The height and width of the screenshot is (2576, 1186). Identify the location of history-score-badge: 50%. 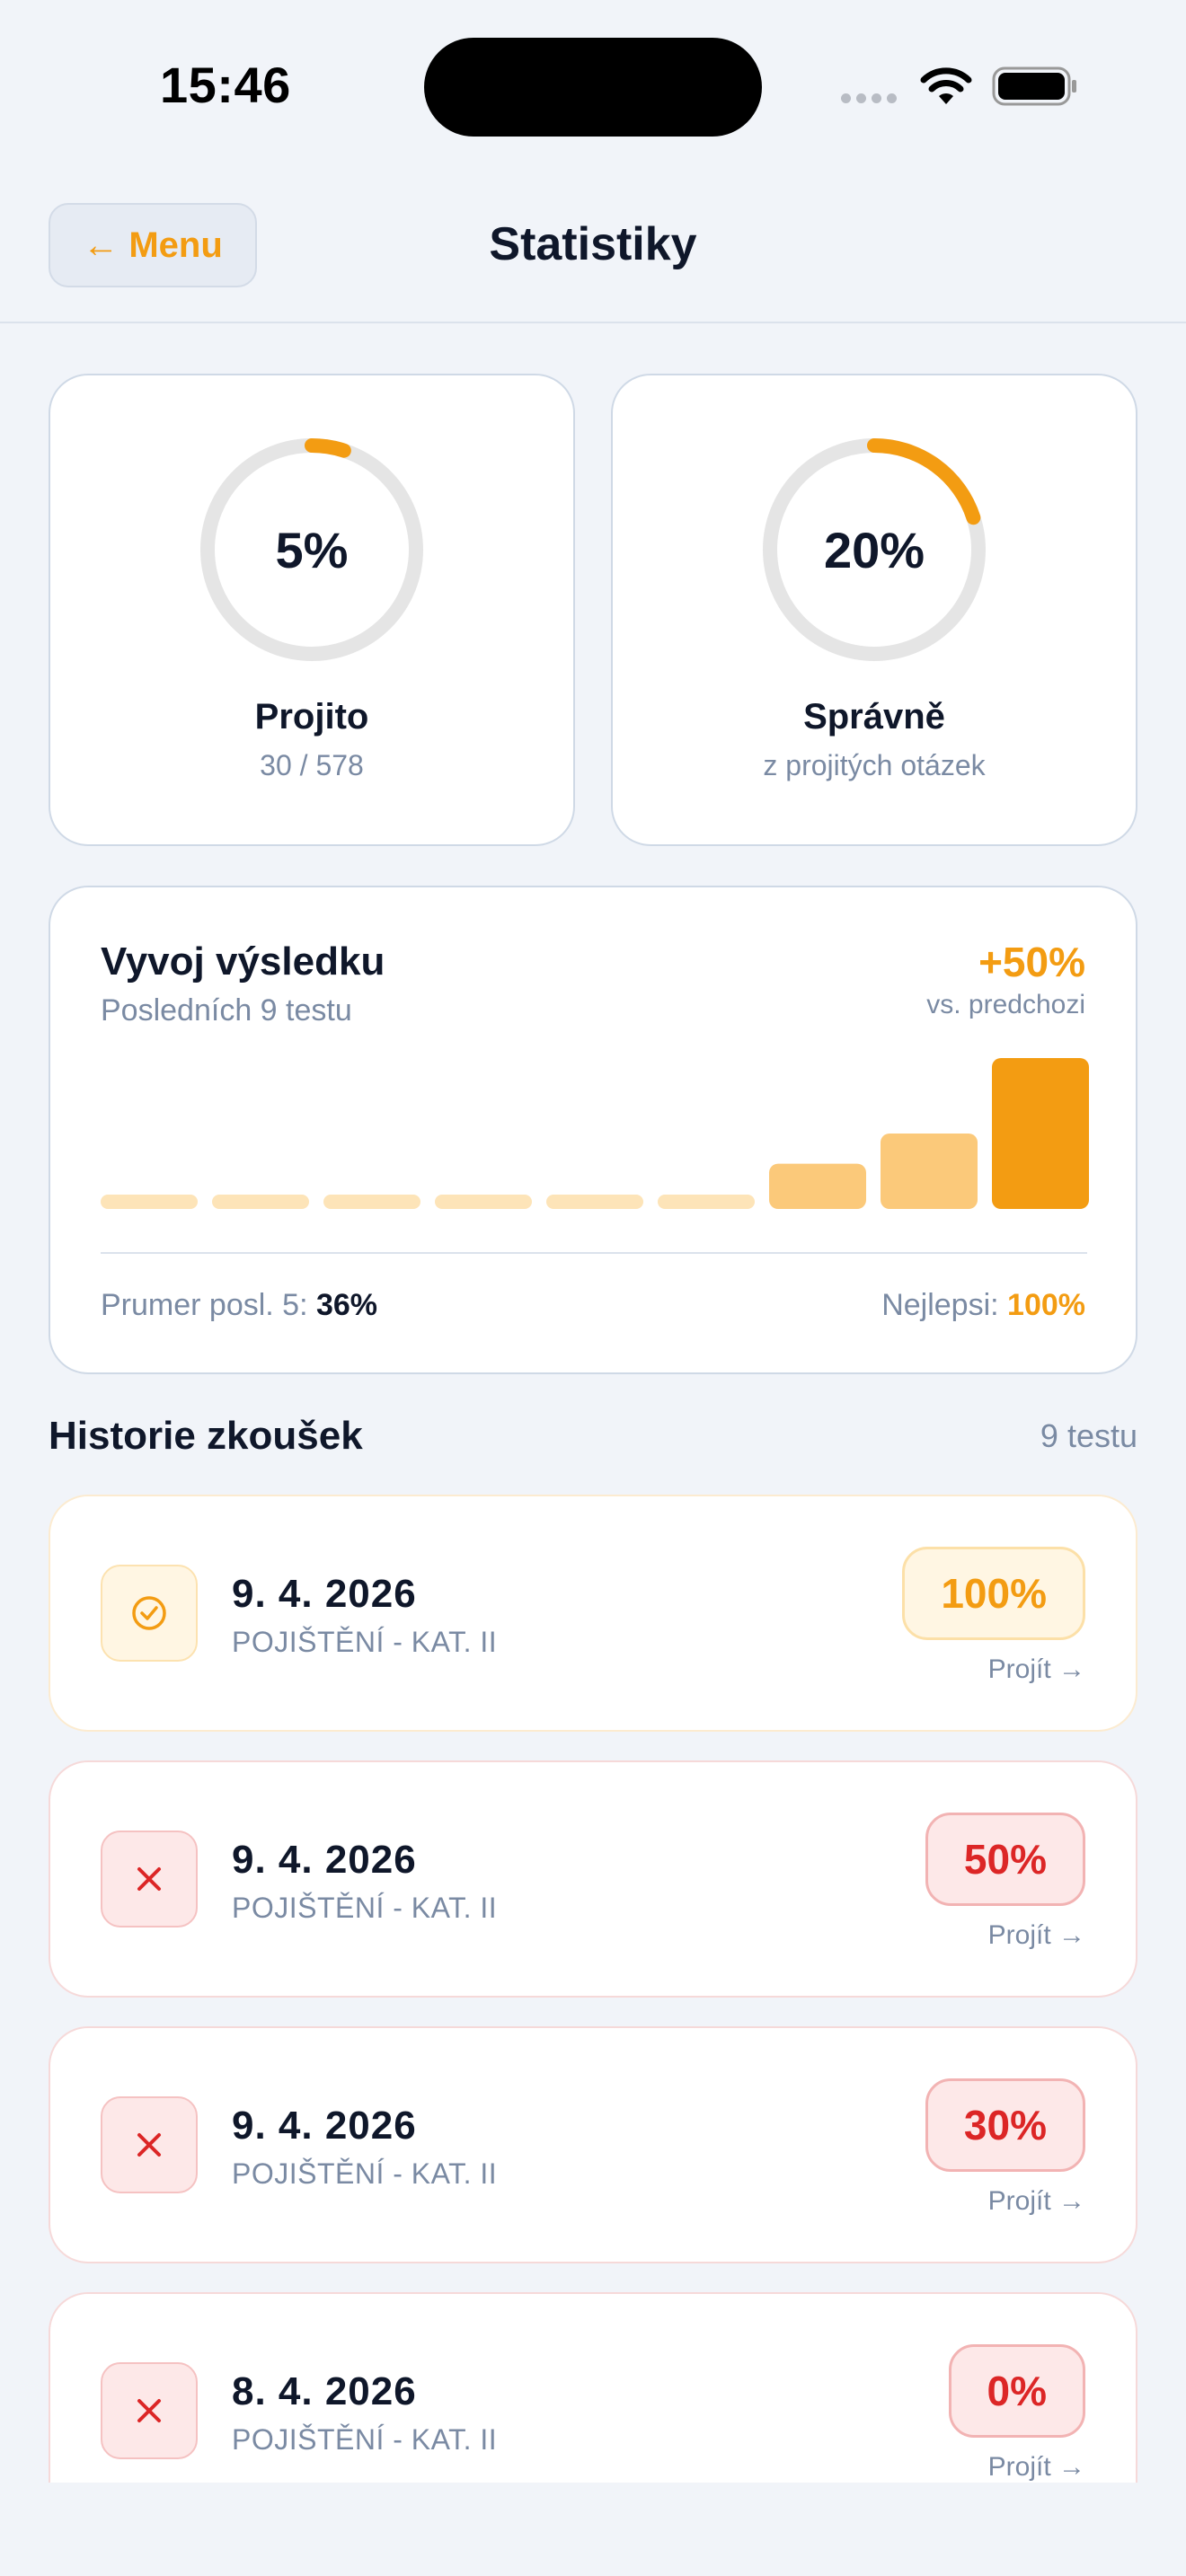
(1005, 1859).